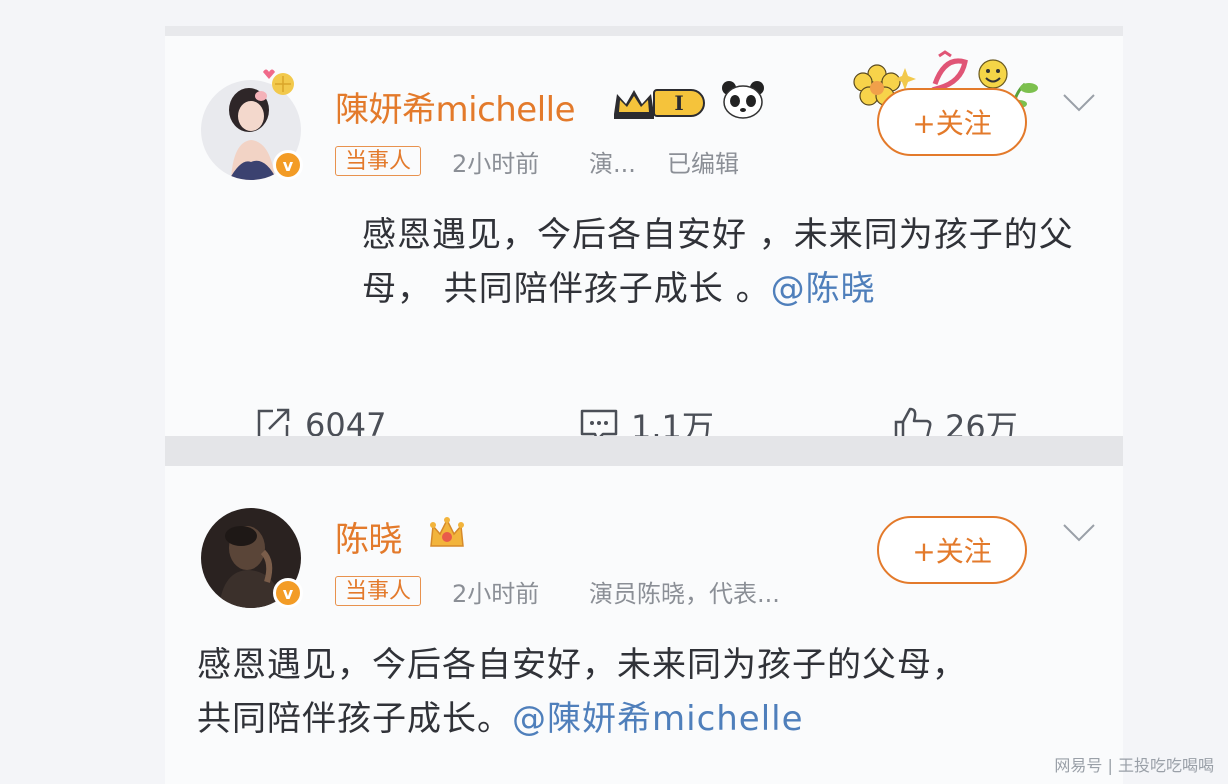 Image resolution: width=1228 pixels, height=784 pixels. What do you see at coordinates (354, 719) in the screenshot?
I see `post-text: 共同陪伴孩子成长。` at bounding box center [354, 719].